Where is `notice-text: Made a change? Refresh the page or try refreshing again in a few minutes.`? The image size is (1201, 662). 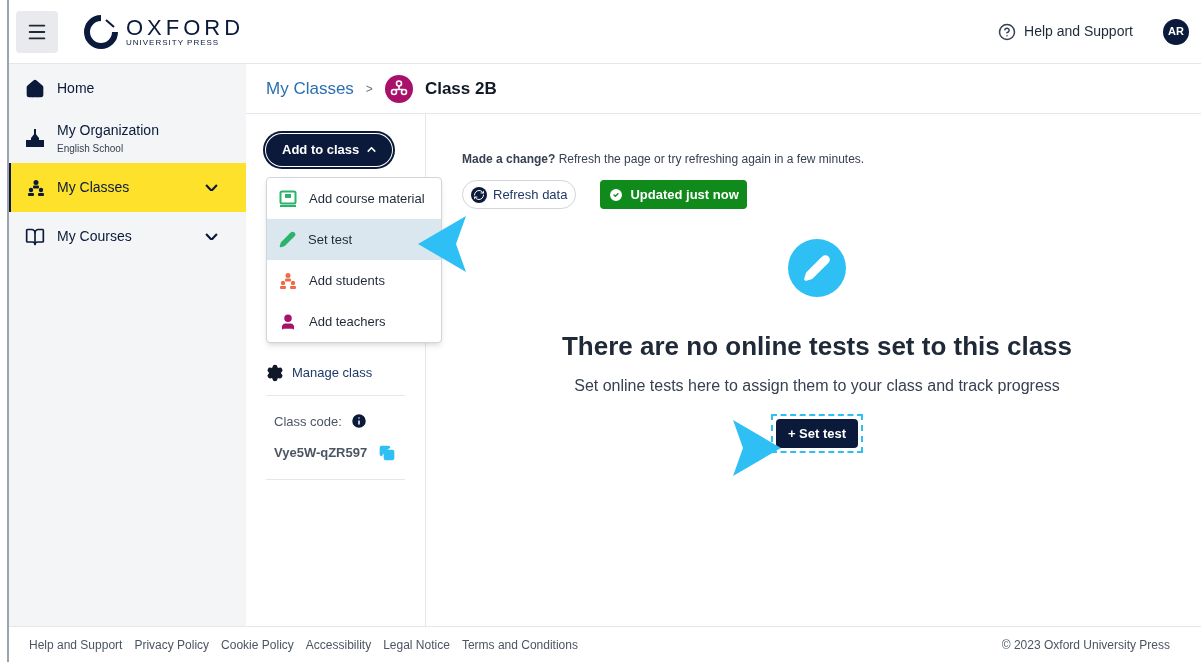 notice-text: Made a change? Refresh the page or try refreshing again in a few minutes. is located at coordinates (664, 159).